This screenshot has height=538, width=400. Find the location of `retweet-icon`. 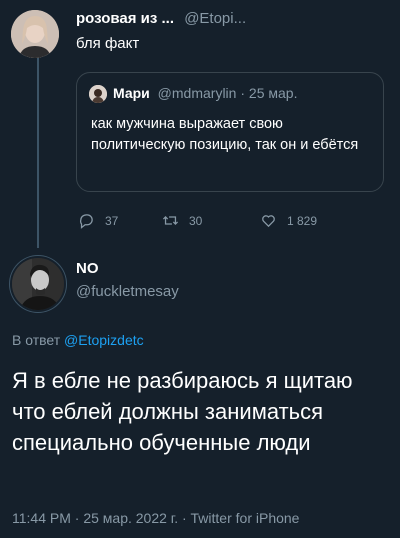

retweet-icon is located at coordinates (170, 220).